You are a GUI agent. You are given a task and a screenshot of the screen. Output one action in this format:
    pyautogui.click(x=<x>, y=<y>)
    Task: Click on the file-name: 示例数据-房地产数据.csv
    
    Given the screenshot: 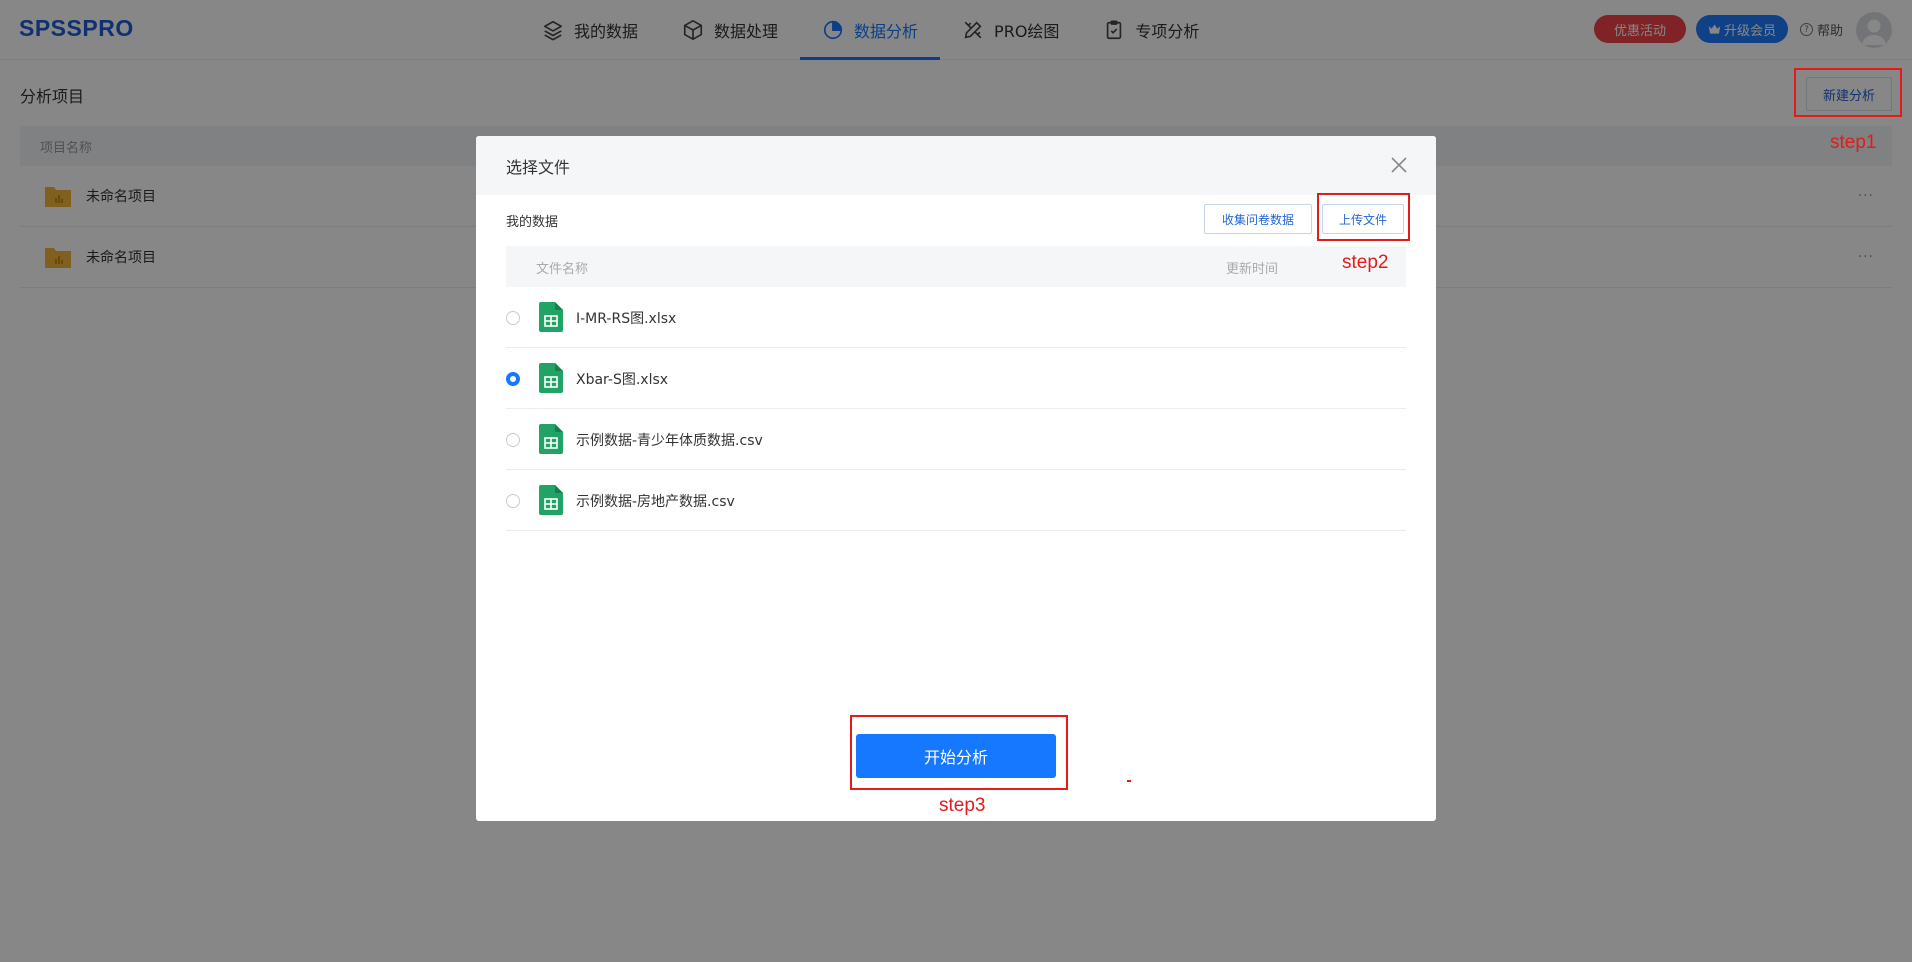 What is the action you would take?
    pyautogui.click(x=655, y=502)
    